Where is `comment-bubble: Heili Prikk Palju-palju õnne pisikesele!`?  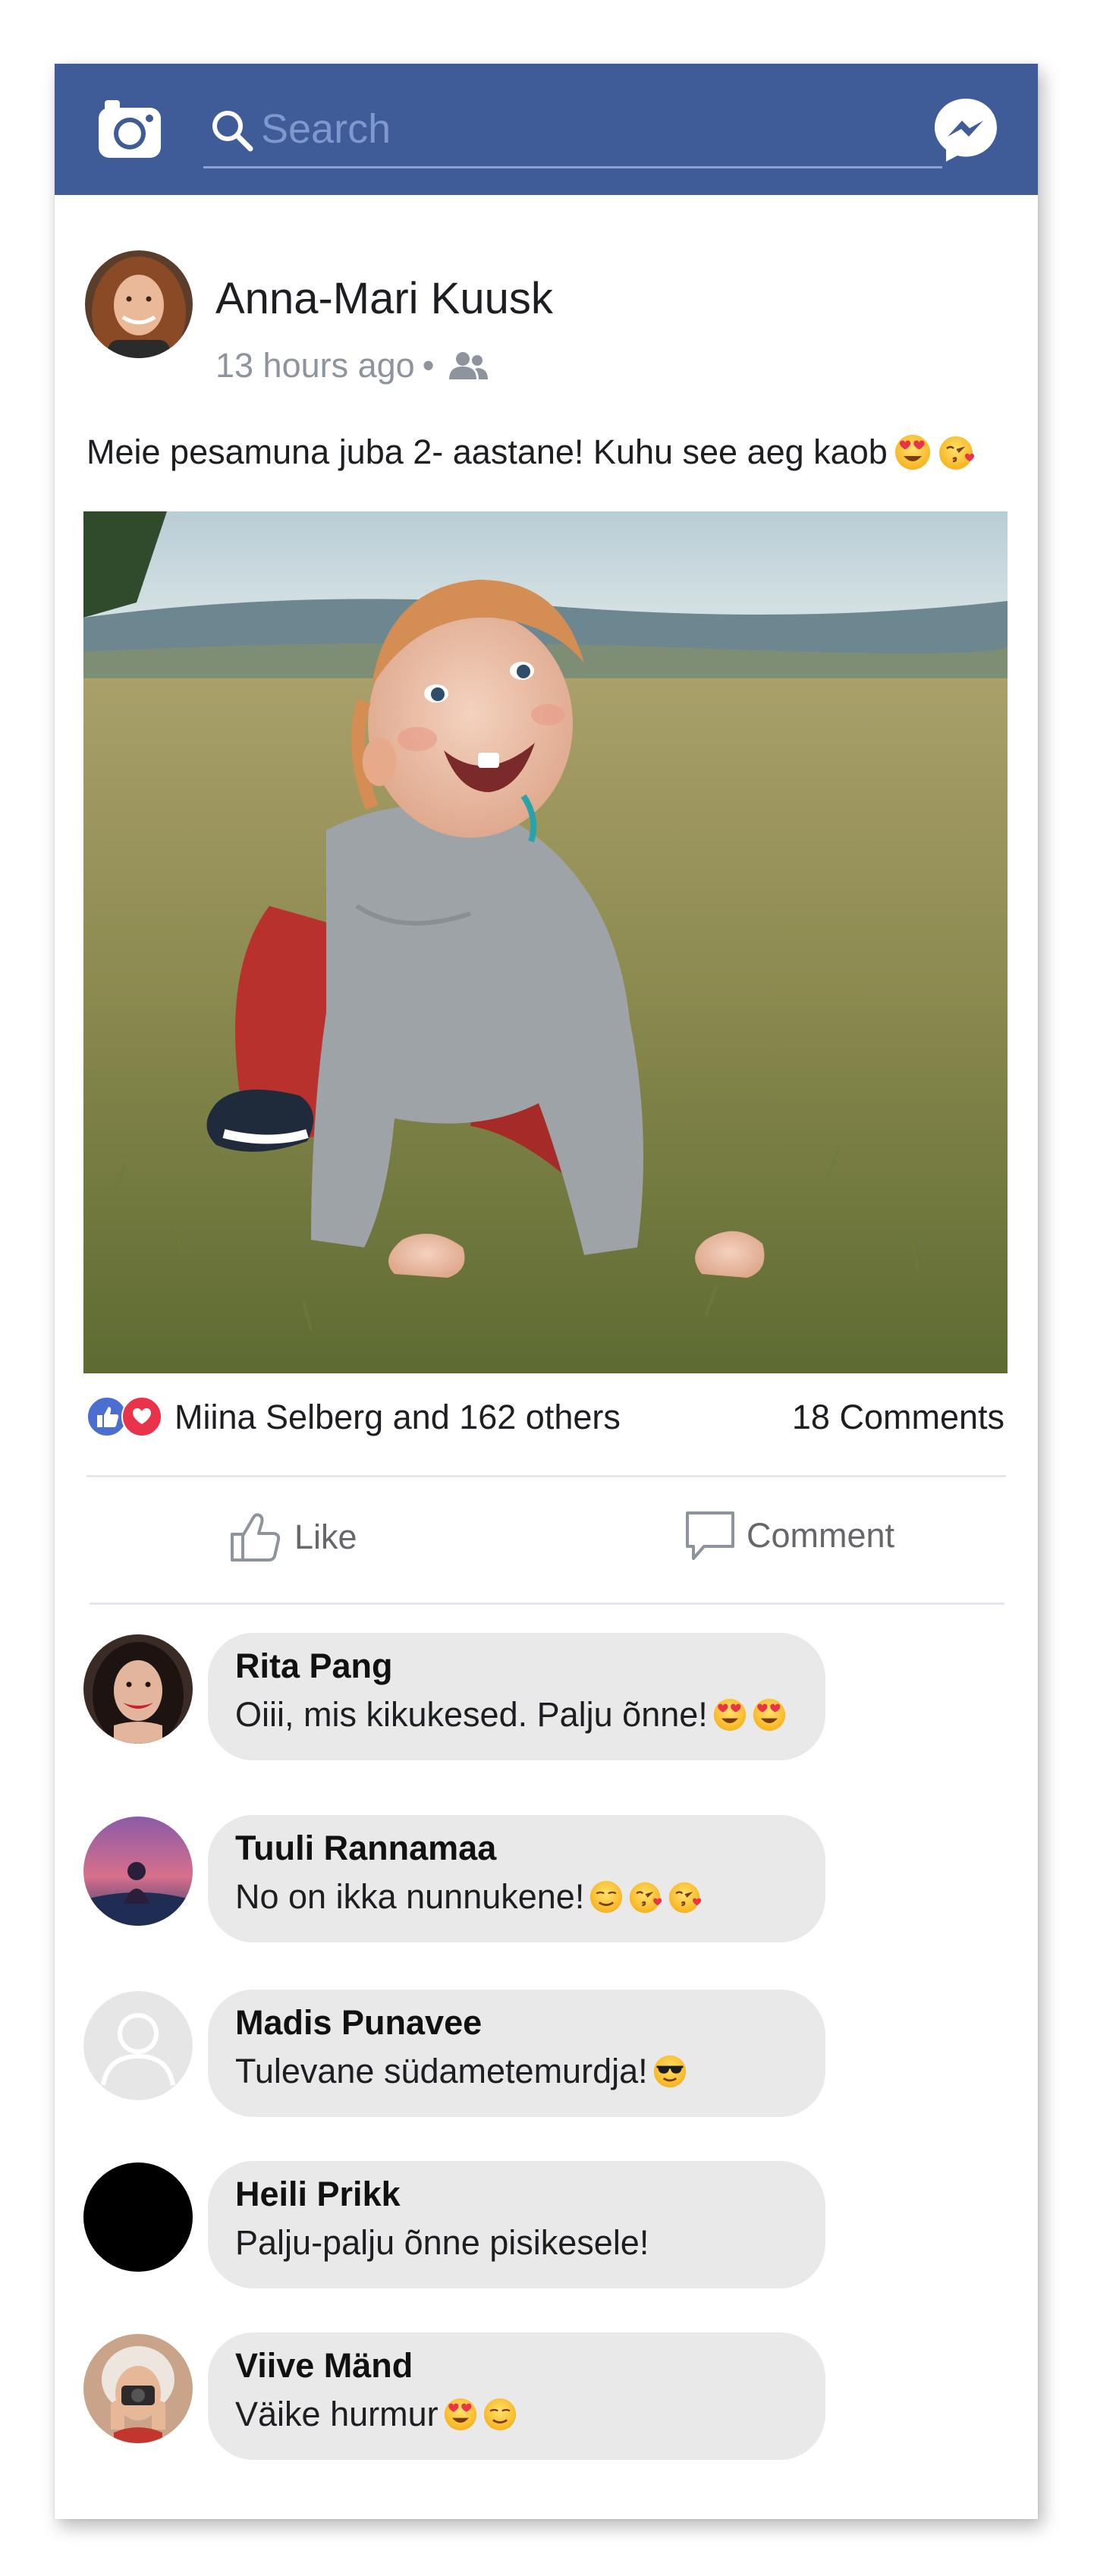
comment-bubble: Heili Prikk Palju-palju õnne pisikesele! is located at coordinates (516, 2224).